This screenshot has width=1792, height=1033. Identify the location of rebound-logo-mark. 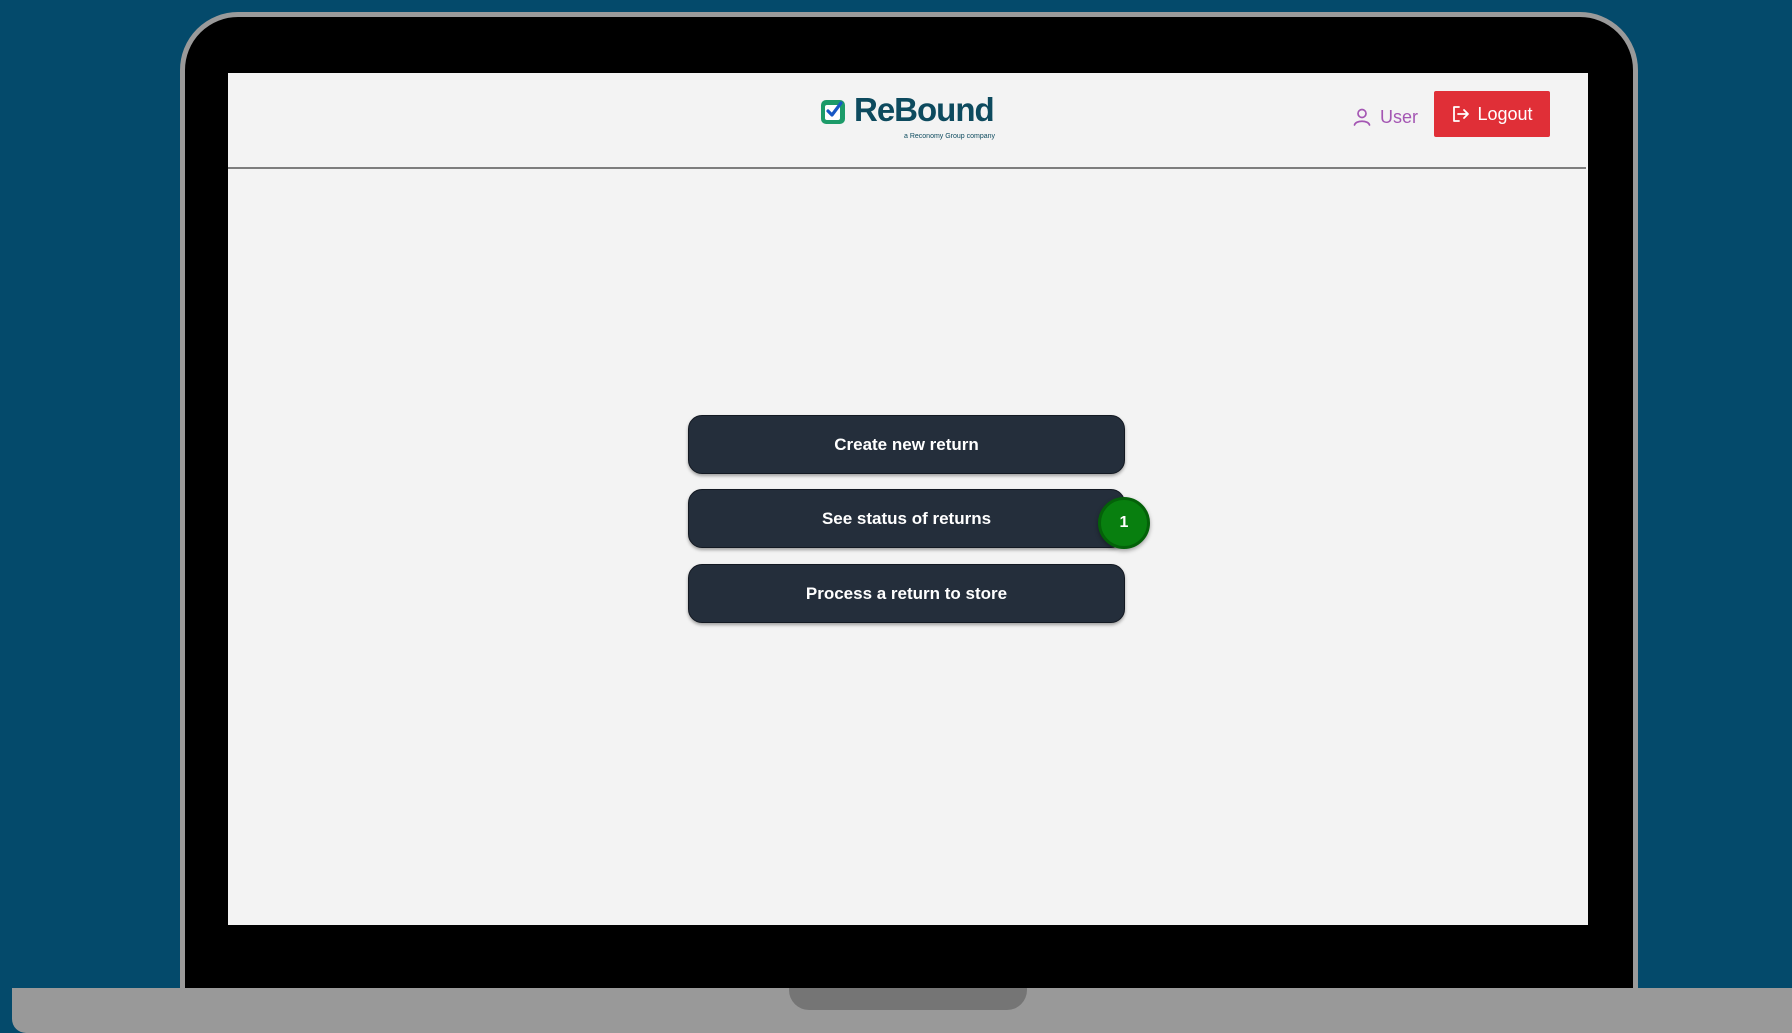
(833, 112).